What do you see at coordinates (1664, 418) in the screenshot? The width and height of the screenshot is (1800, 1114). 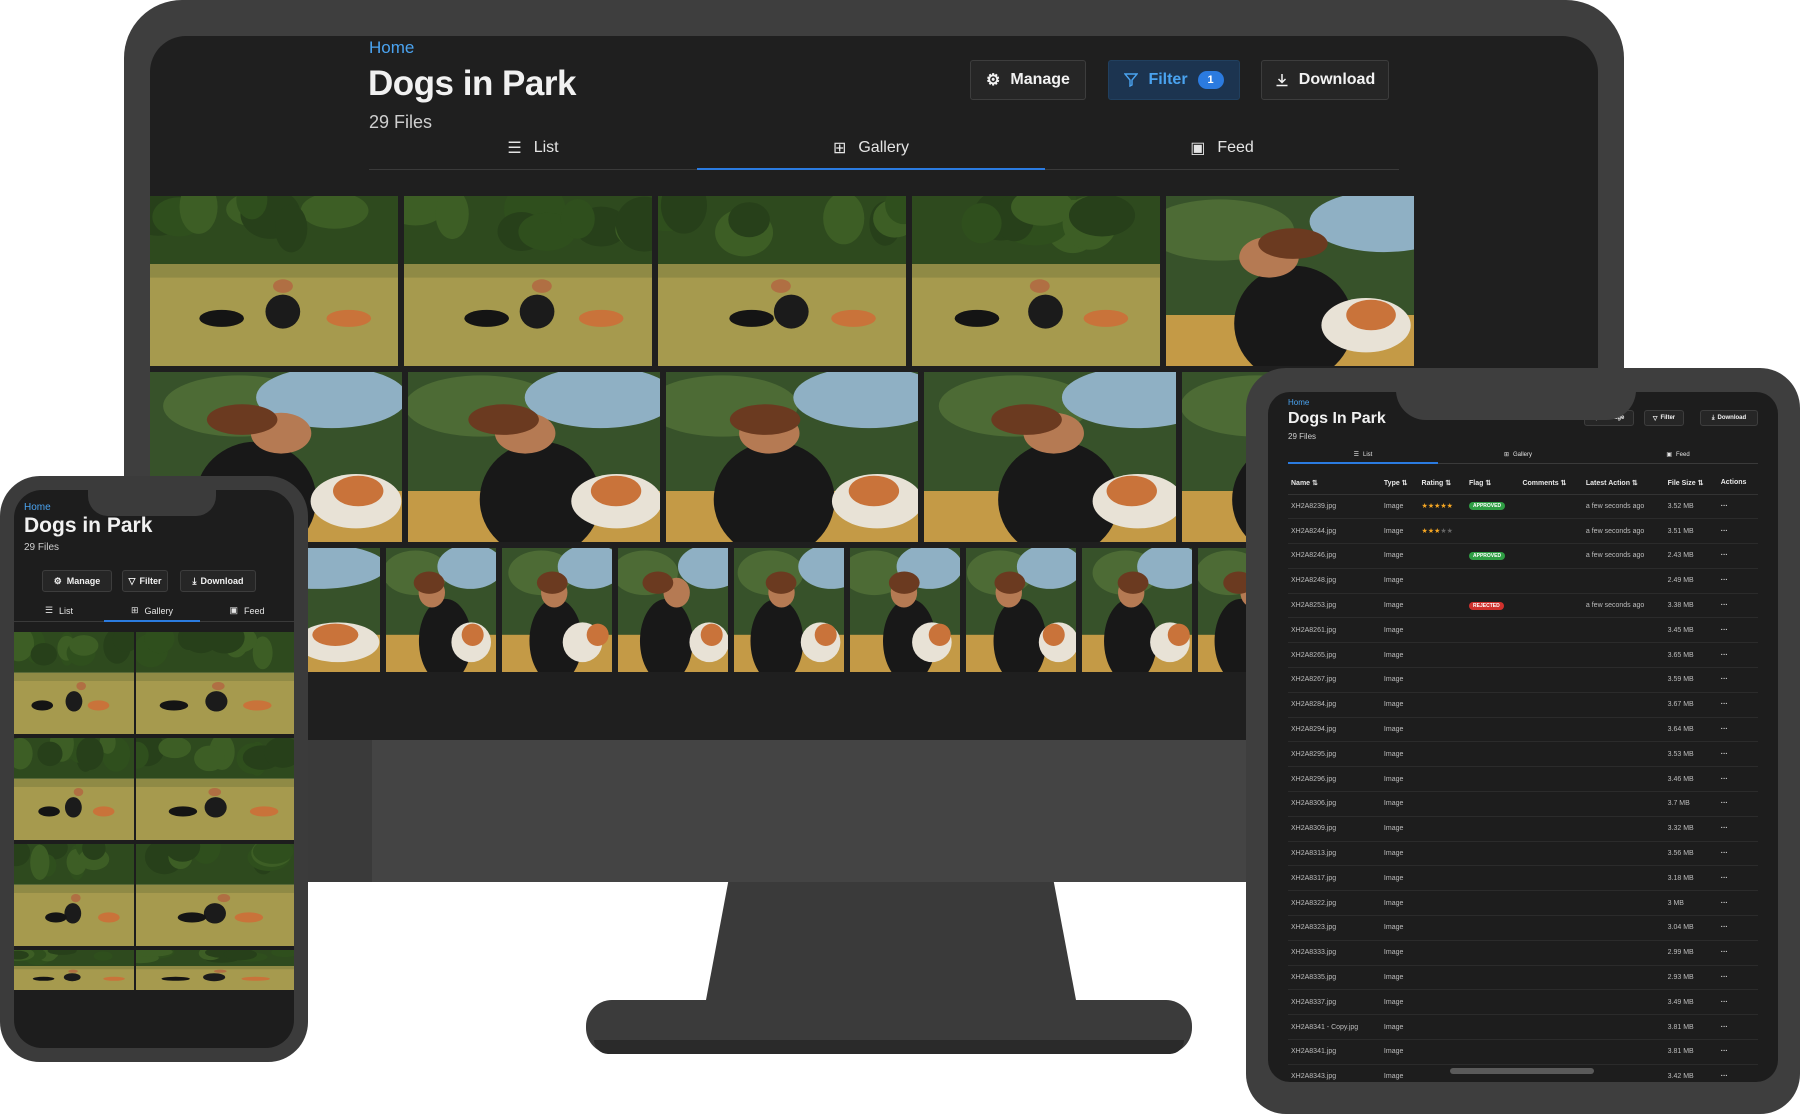 I see `tablet-filter-button: ▽ Filter` at bounding box center [1664, 418].